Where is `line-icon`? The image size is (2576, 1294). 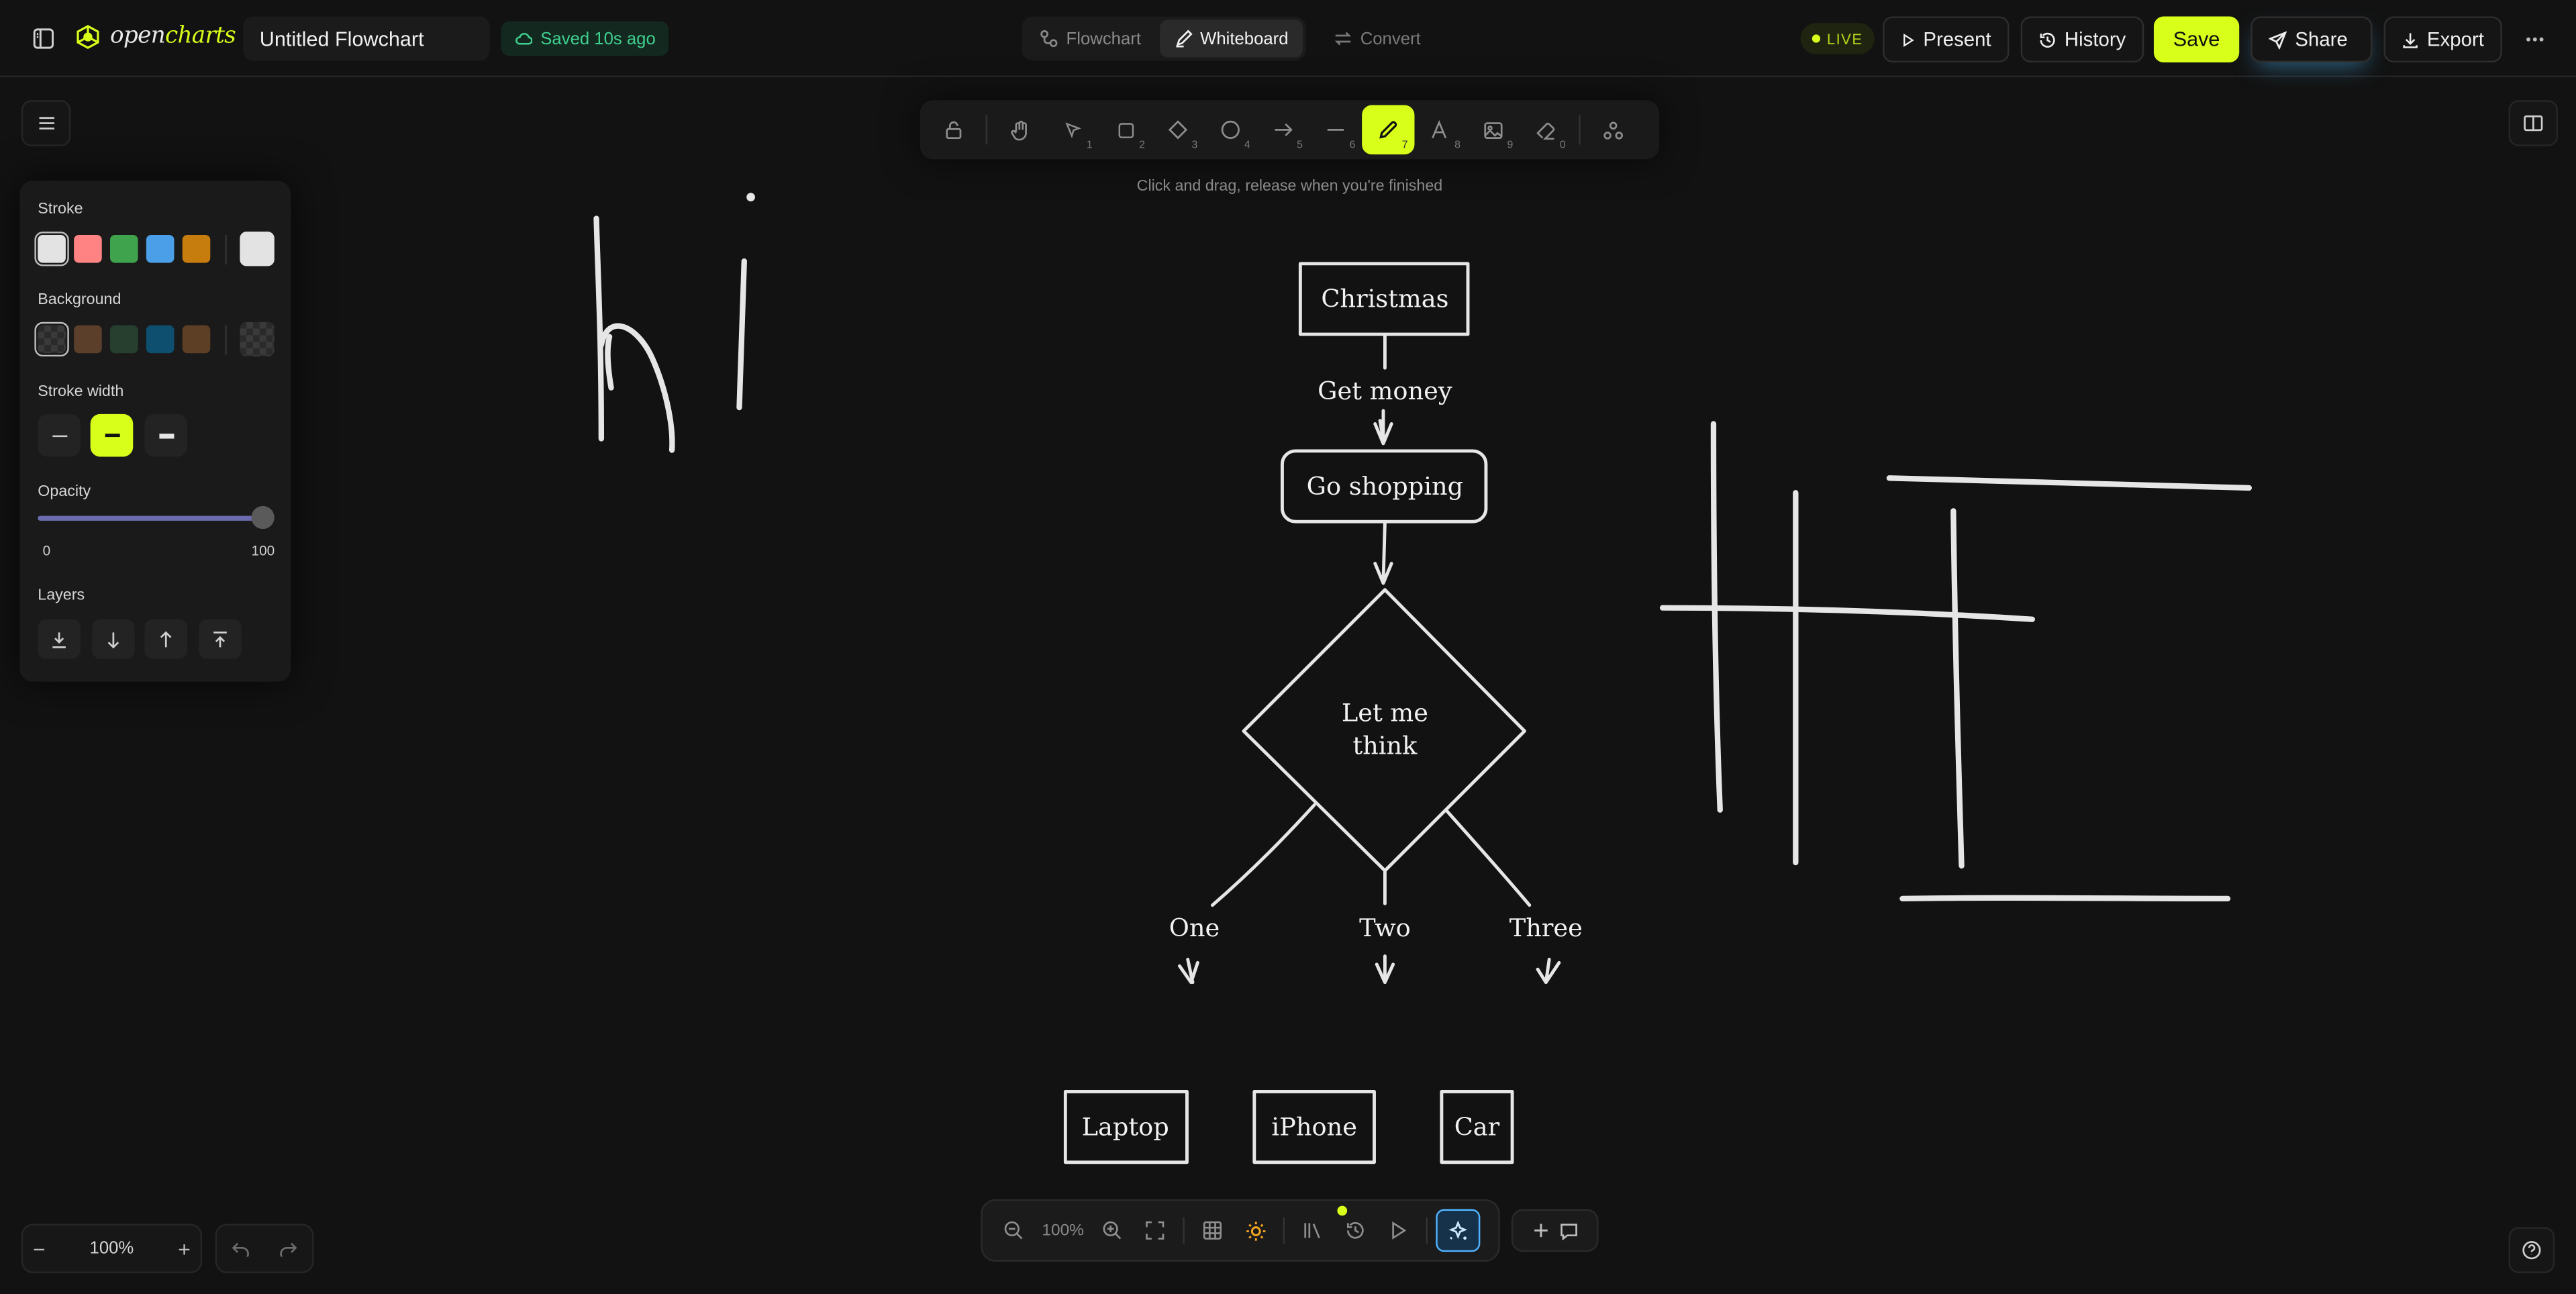 line-icon is located at coordinates (1335, 130).